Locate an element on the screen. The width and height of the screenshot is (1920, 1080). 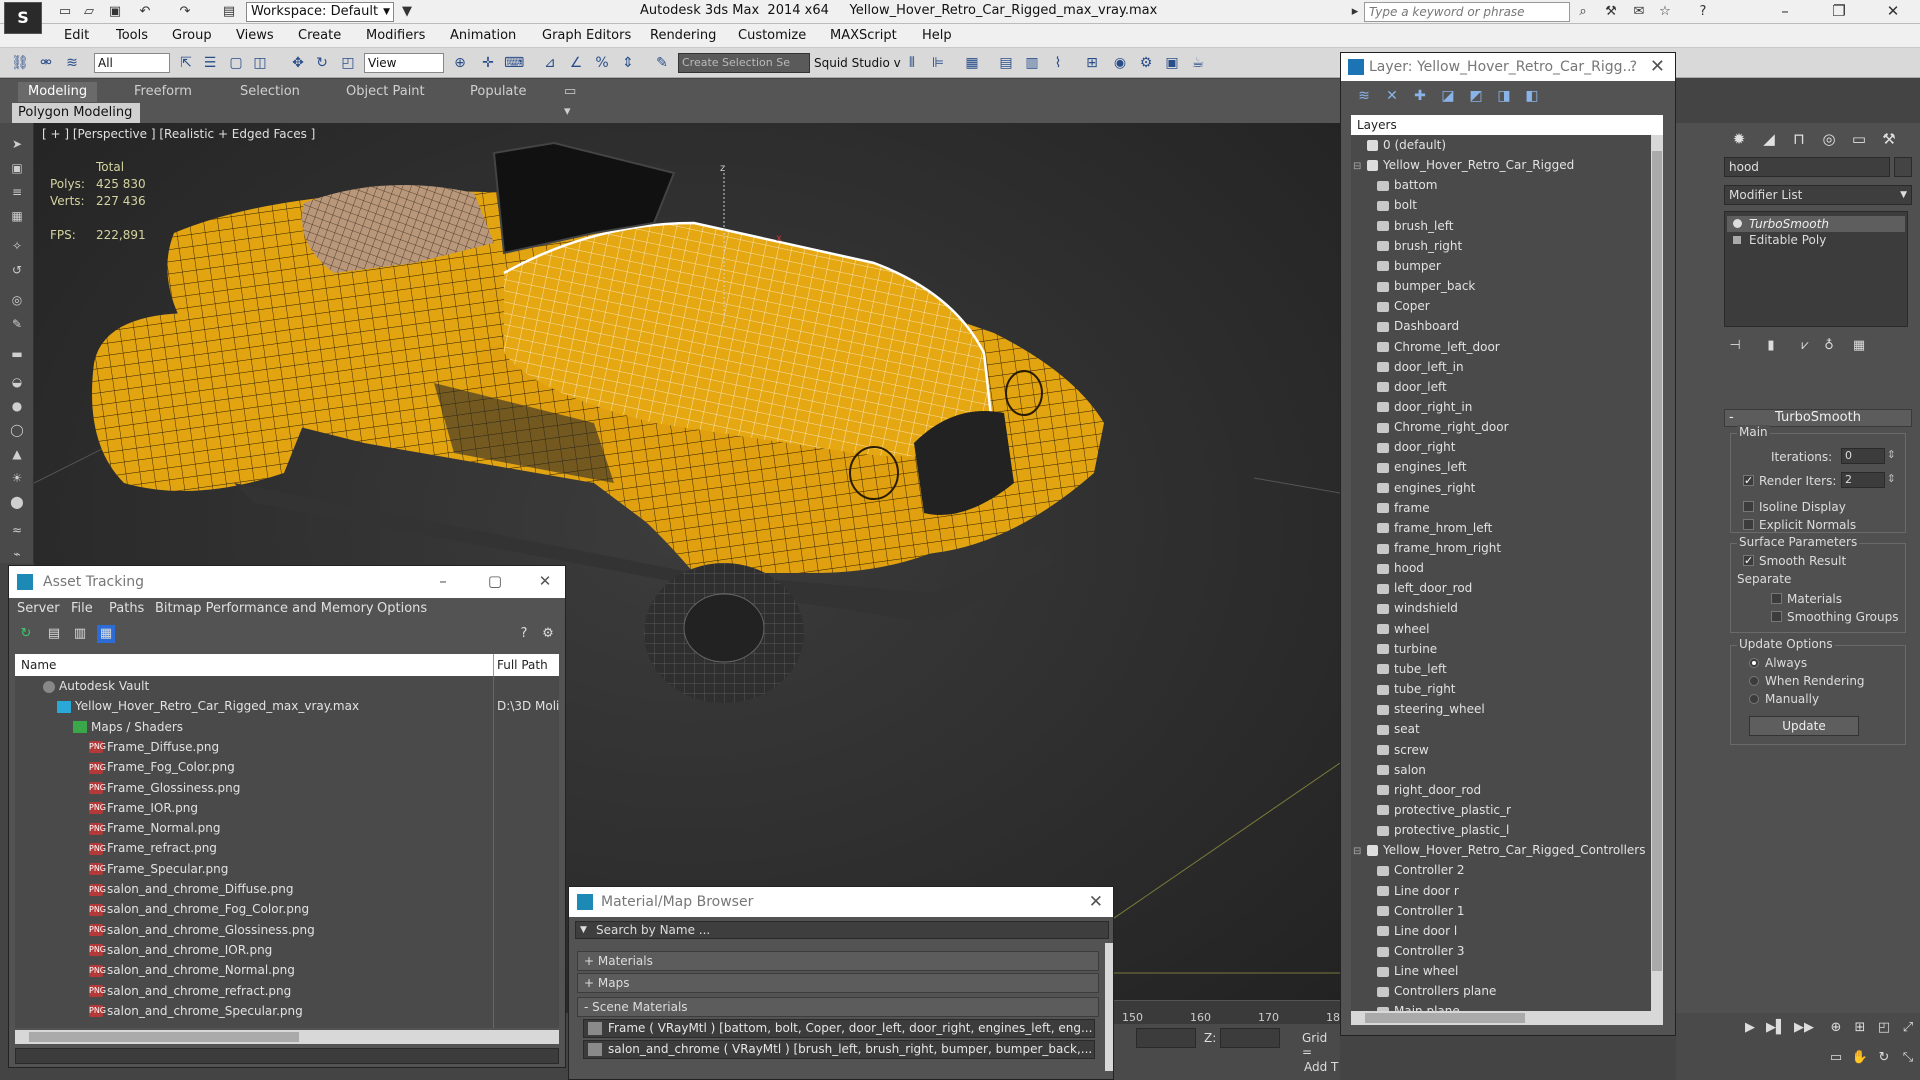
asset-hscrollbar is located at coordinates (287, 1037).